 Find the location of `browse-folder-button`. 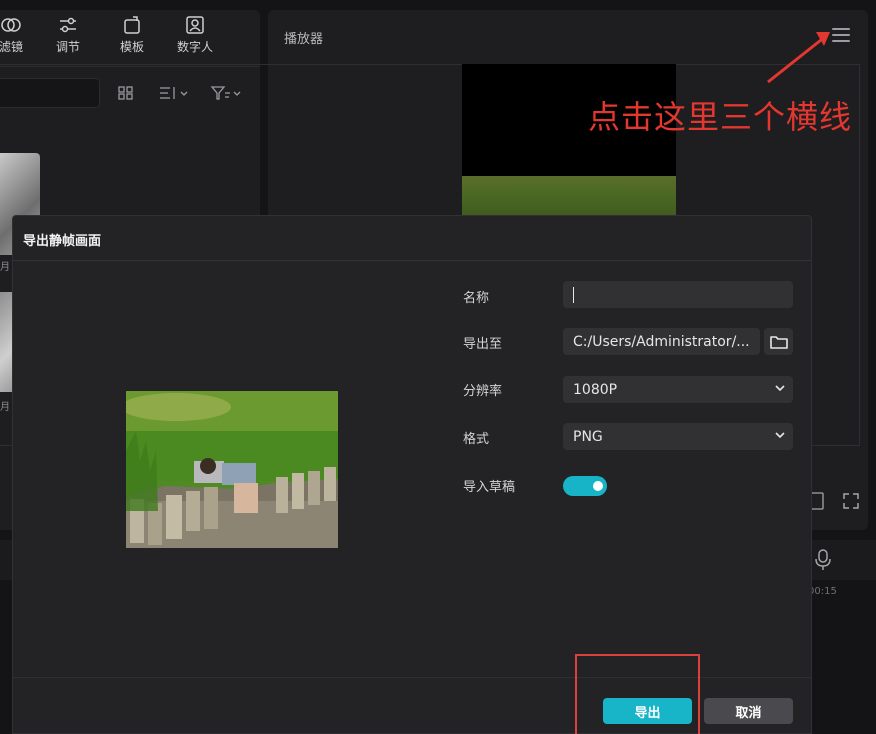

browse-folder-button is located at coordinates (778, 341).